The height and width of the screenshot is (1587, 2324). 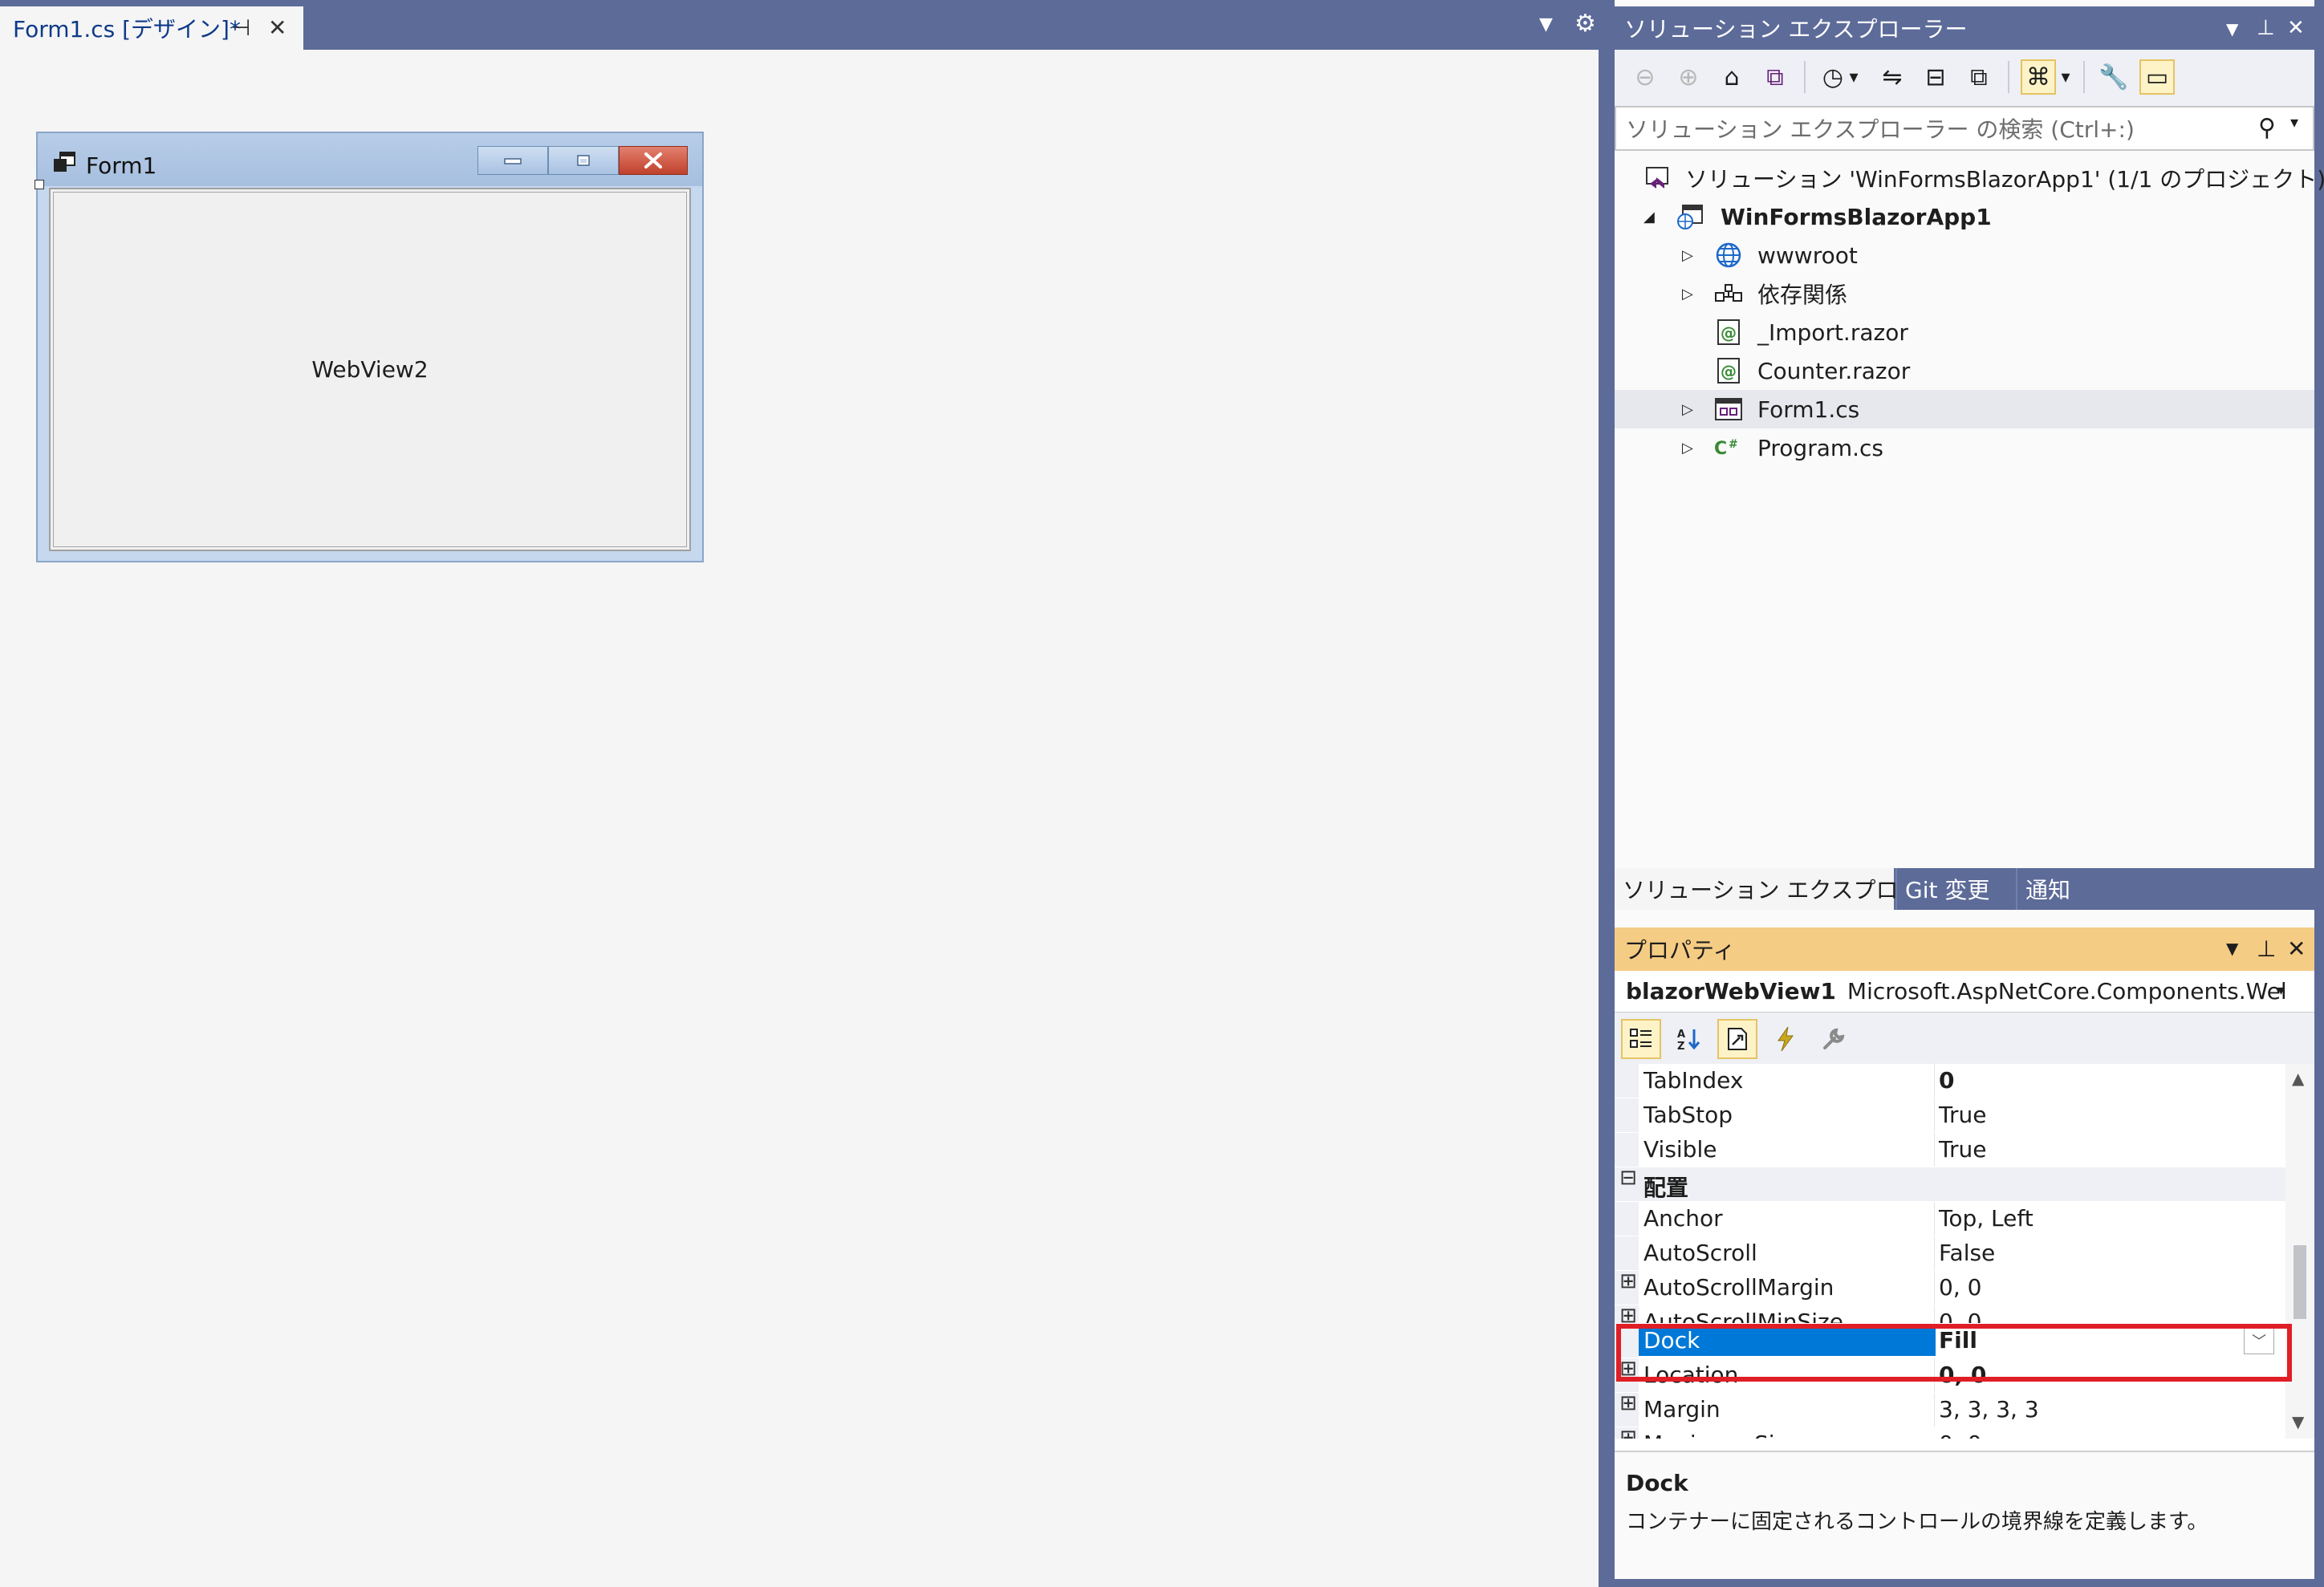 I want to click on back-icon: ⊖, so click(x=1645, y=77).